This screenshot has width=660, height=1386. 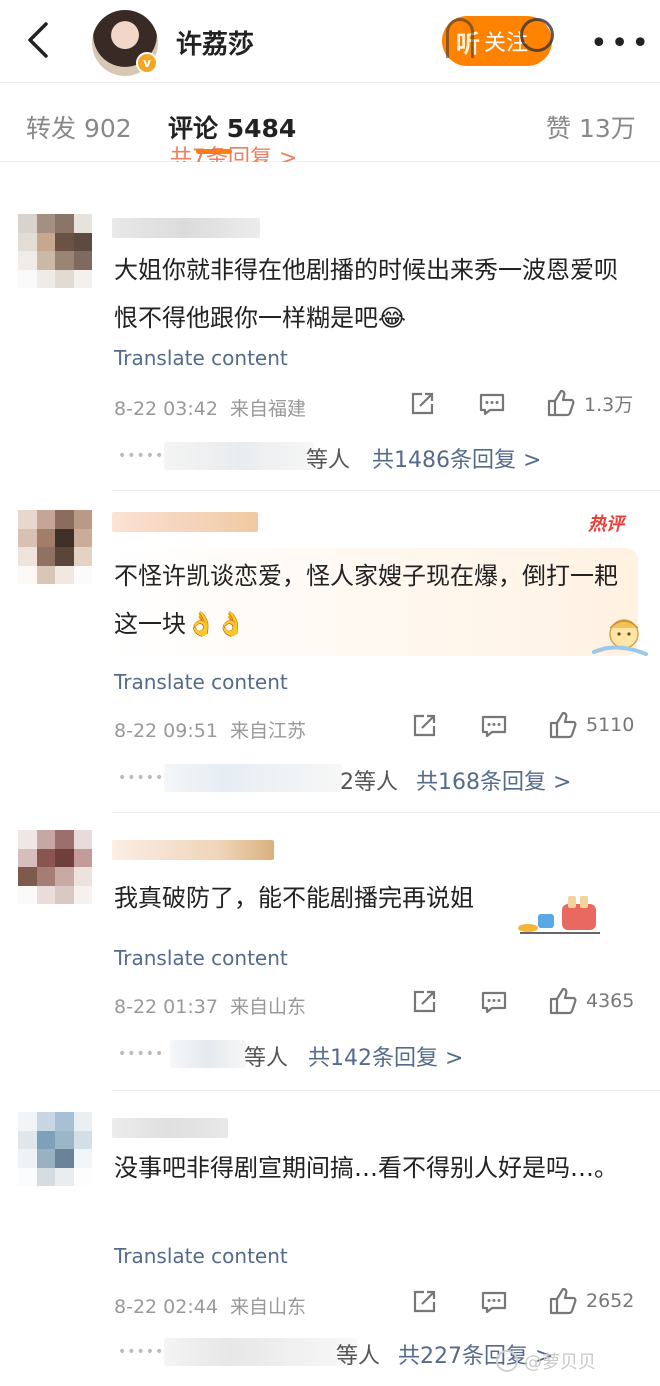 I want to click on comment-meta: 8-22 02:44 来自山东, so click(x=210, y=1305).